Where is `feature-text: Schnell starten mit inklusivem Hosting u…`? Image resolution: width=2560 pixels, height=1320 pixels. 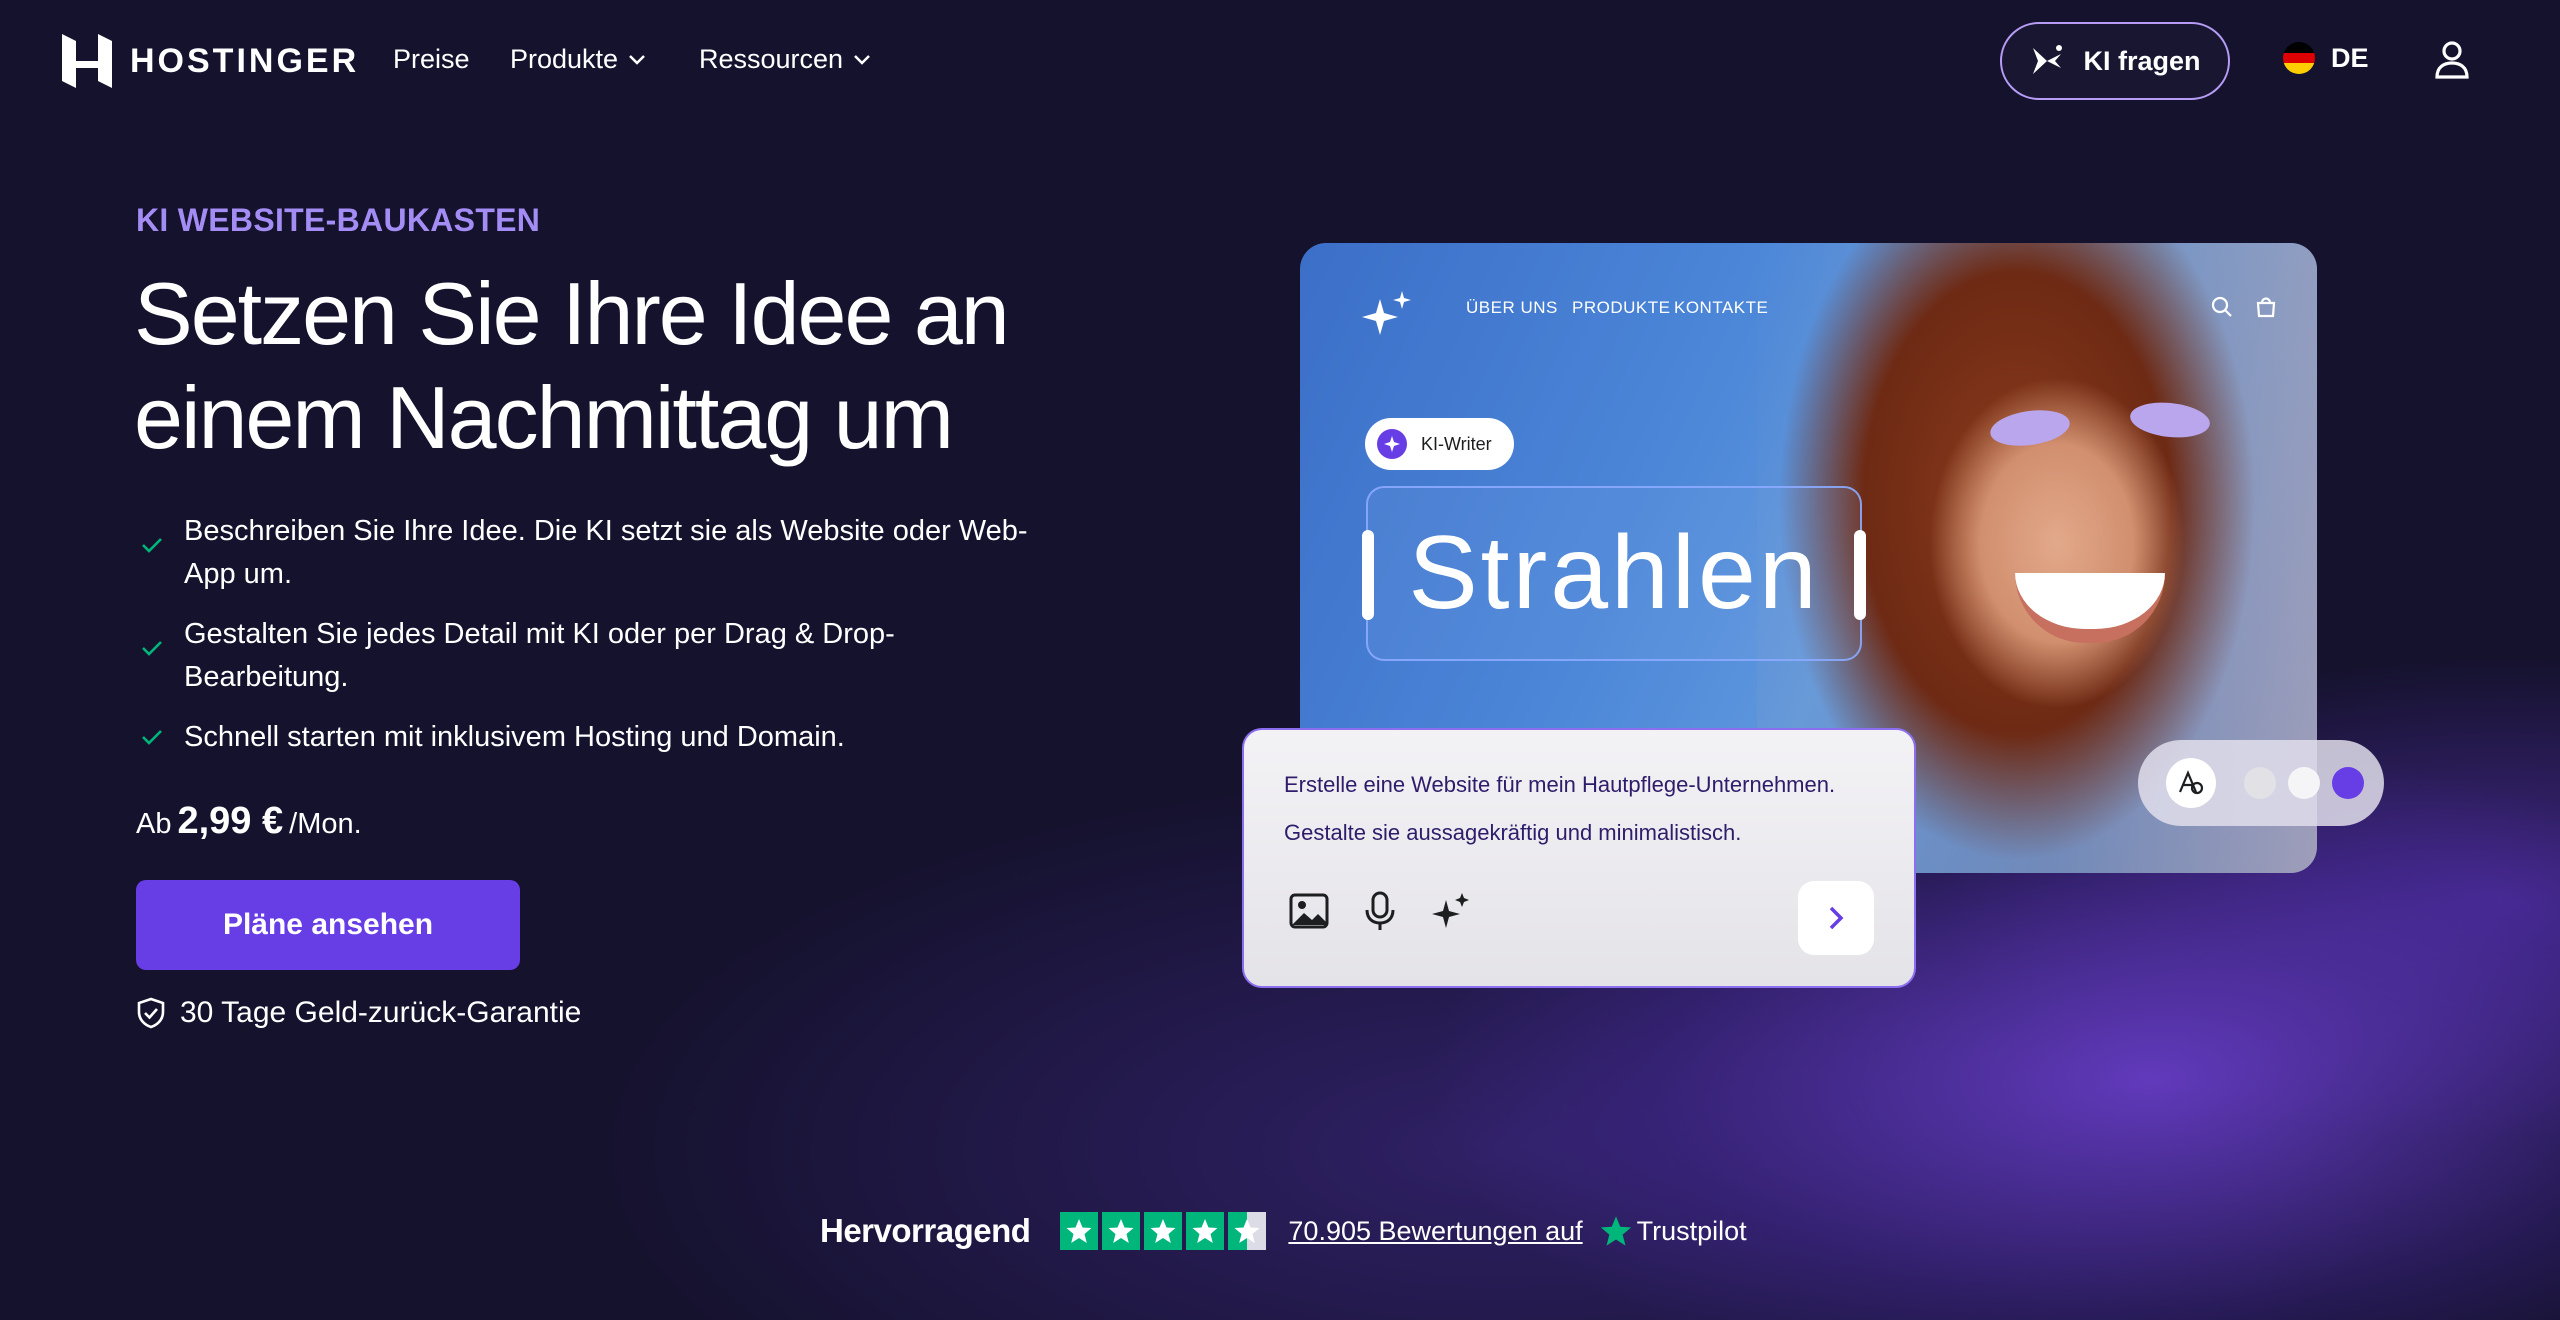
feature-text: Schnell starten mit inklusivem Hosting u… is located at coordinates (514, 737).